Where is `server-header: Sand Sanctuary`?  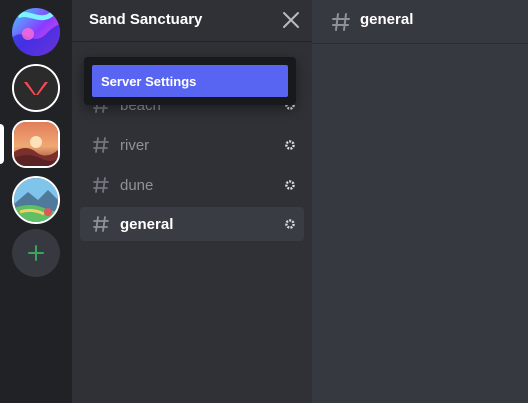
server-header: Sand Sanctuary is located at coordinates (192, 21).